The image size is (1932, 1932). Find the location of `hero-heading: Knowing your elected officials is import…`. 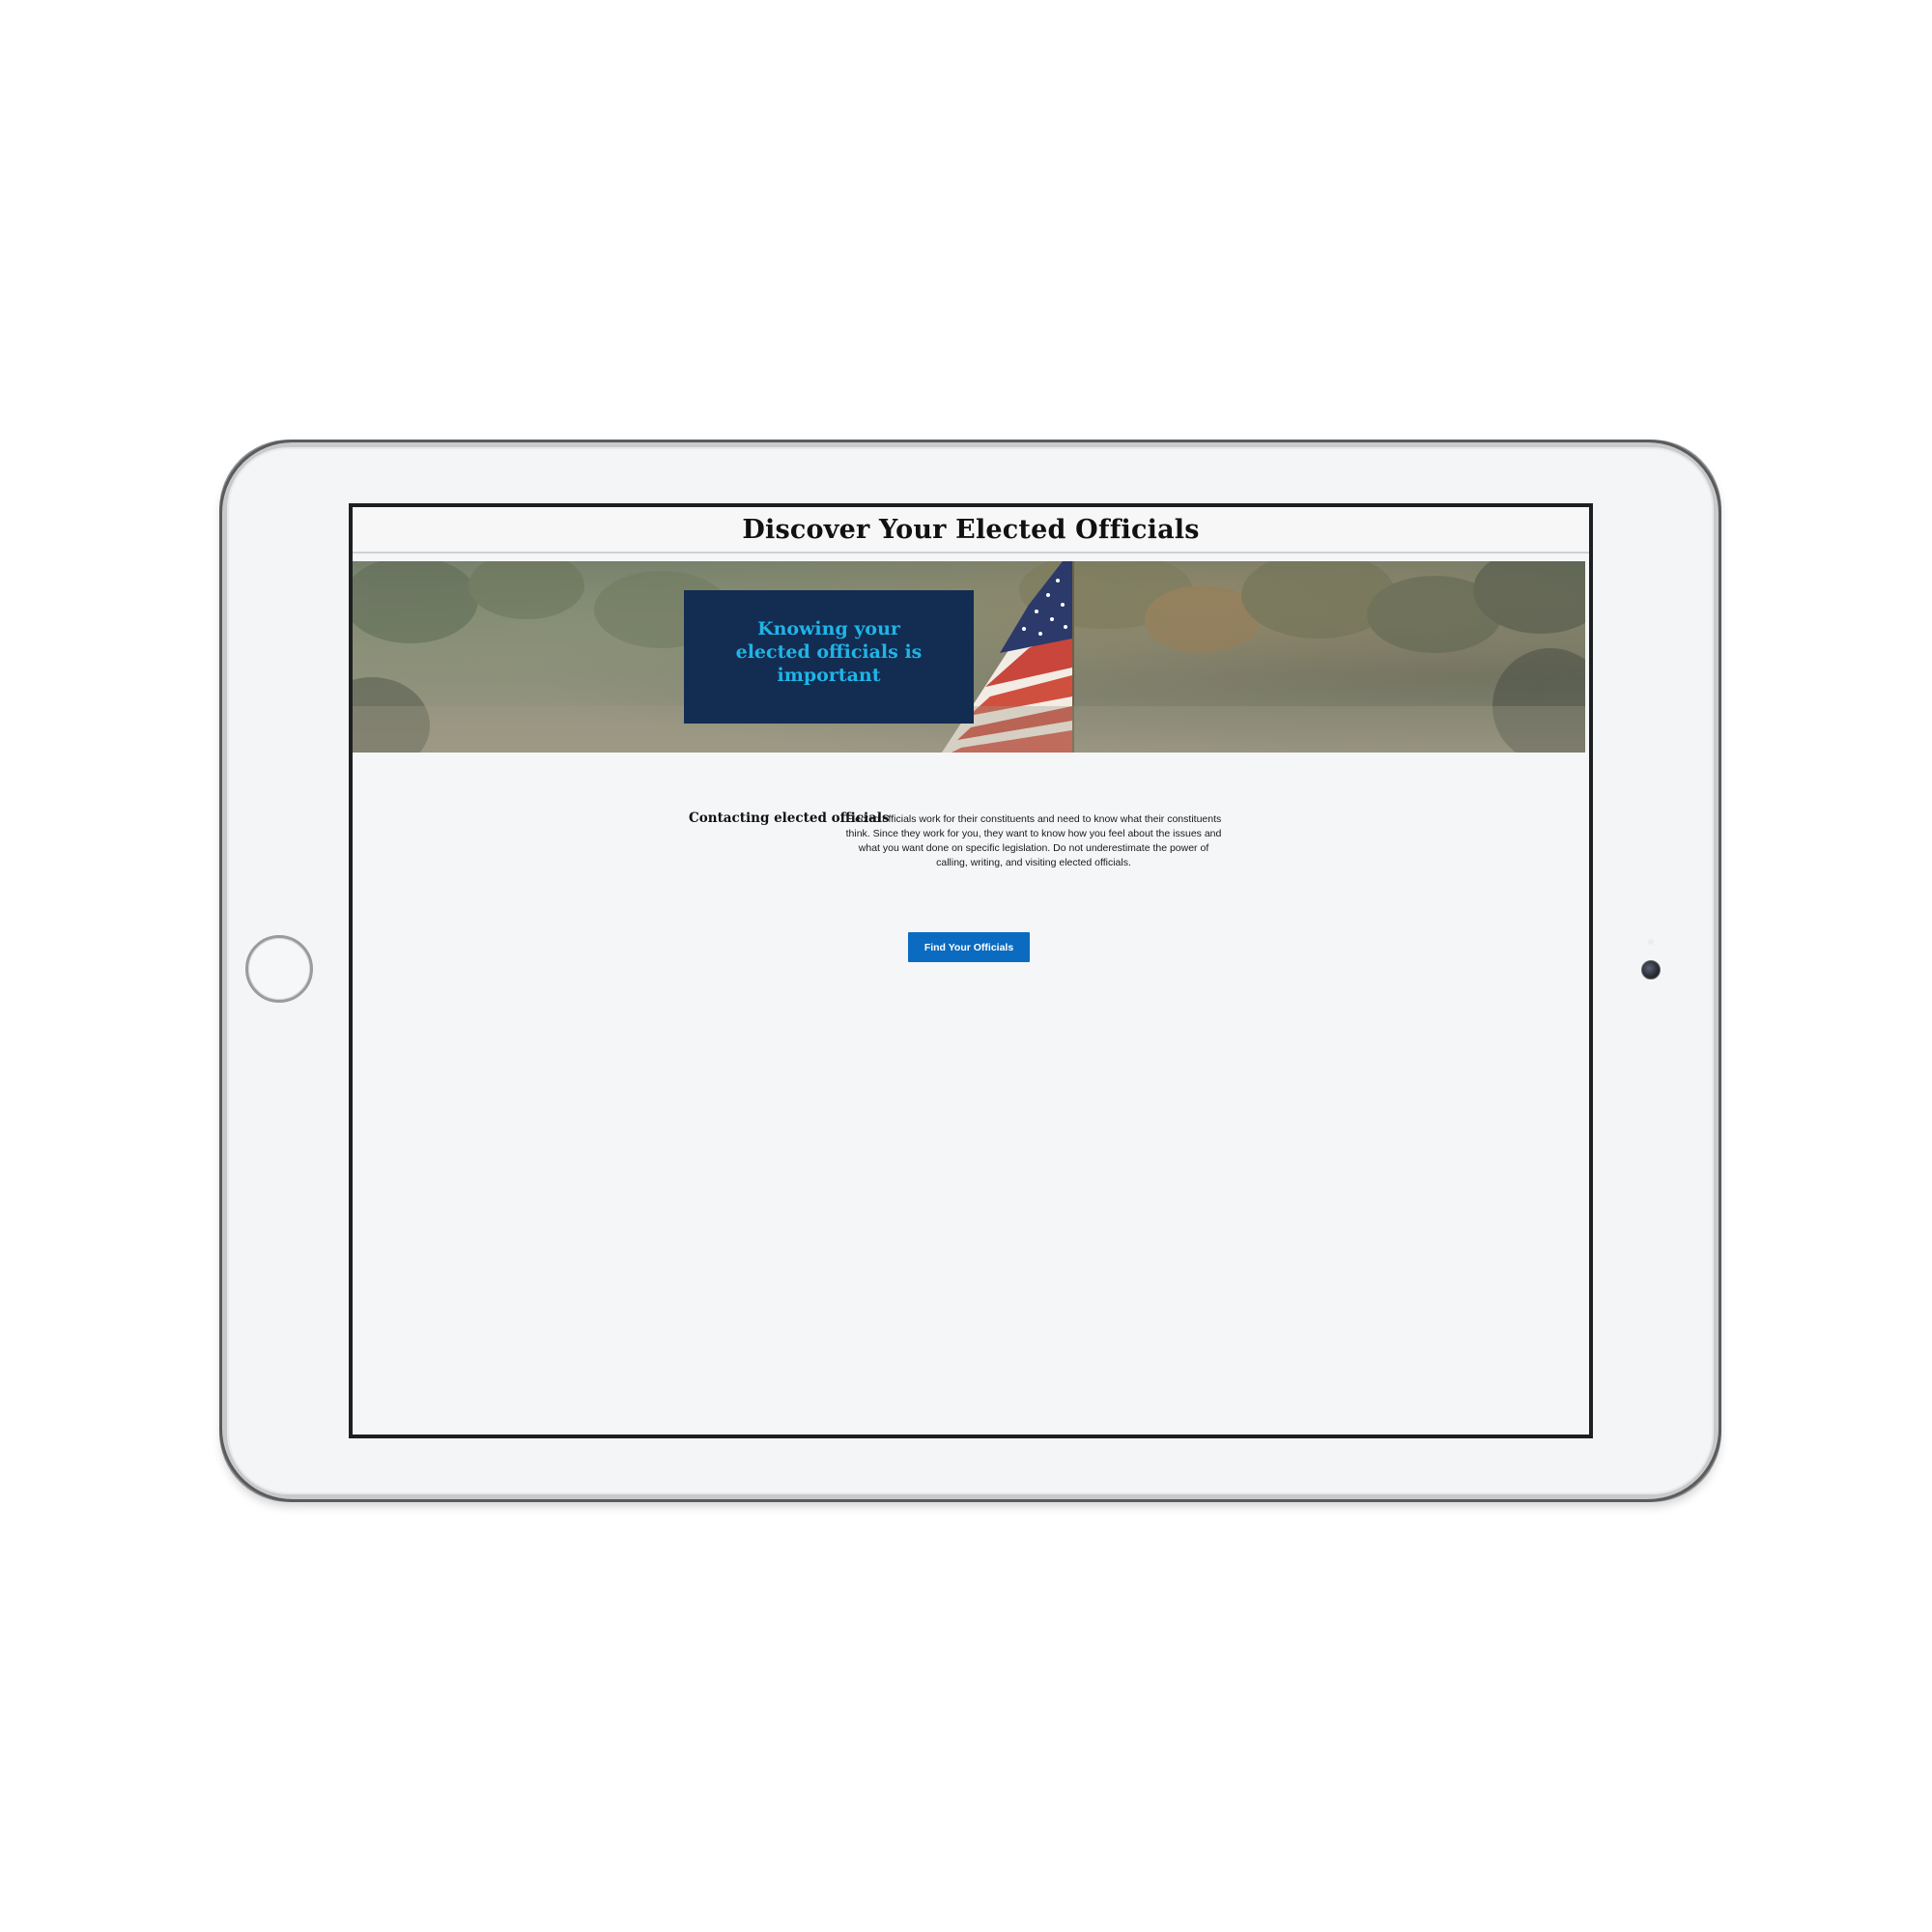

hero-heading: Knowing your elected officials is import… is located at coordinates (829, 652).